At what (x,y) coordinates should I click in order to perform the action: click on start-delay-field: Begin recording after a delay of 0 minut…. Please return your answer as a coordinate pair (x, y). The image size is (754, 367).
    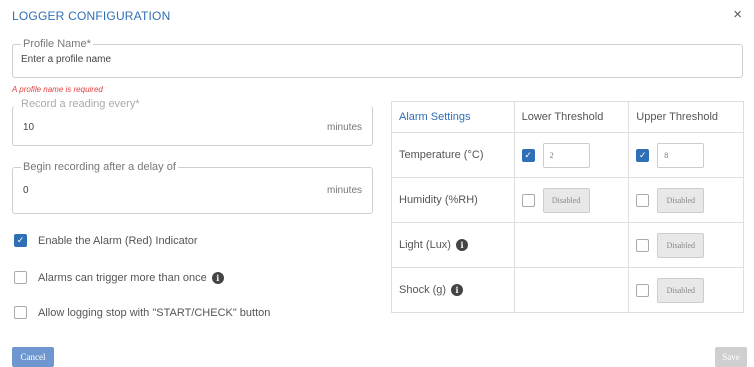
    Looking at the image, I should click on (192, 187).